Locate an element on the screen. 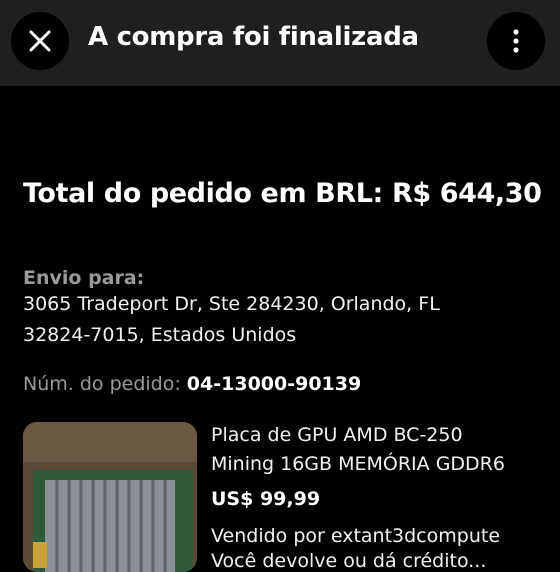 The width and height of the screenshot is (560, 572). shipping-label: Envio para: is located at coordinates (84, 278).